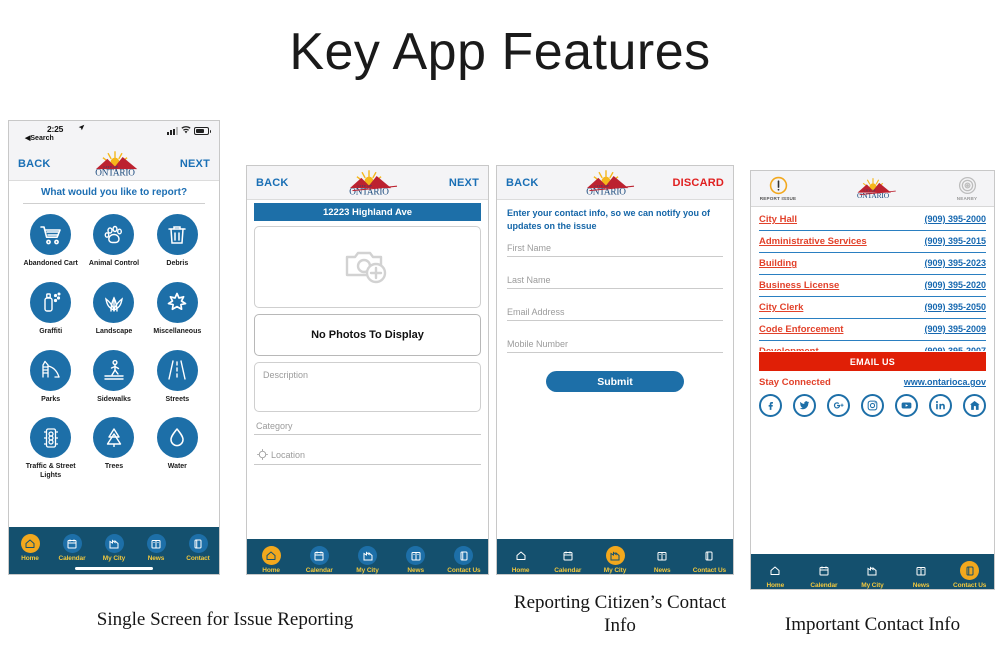  I want to click on contact-row: City Clerk (909) 395-2050, so click(872, 308).